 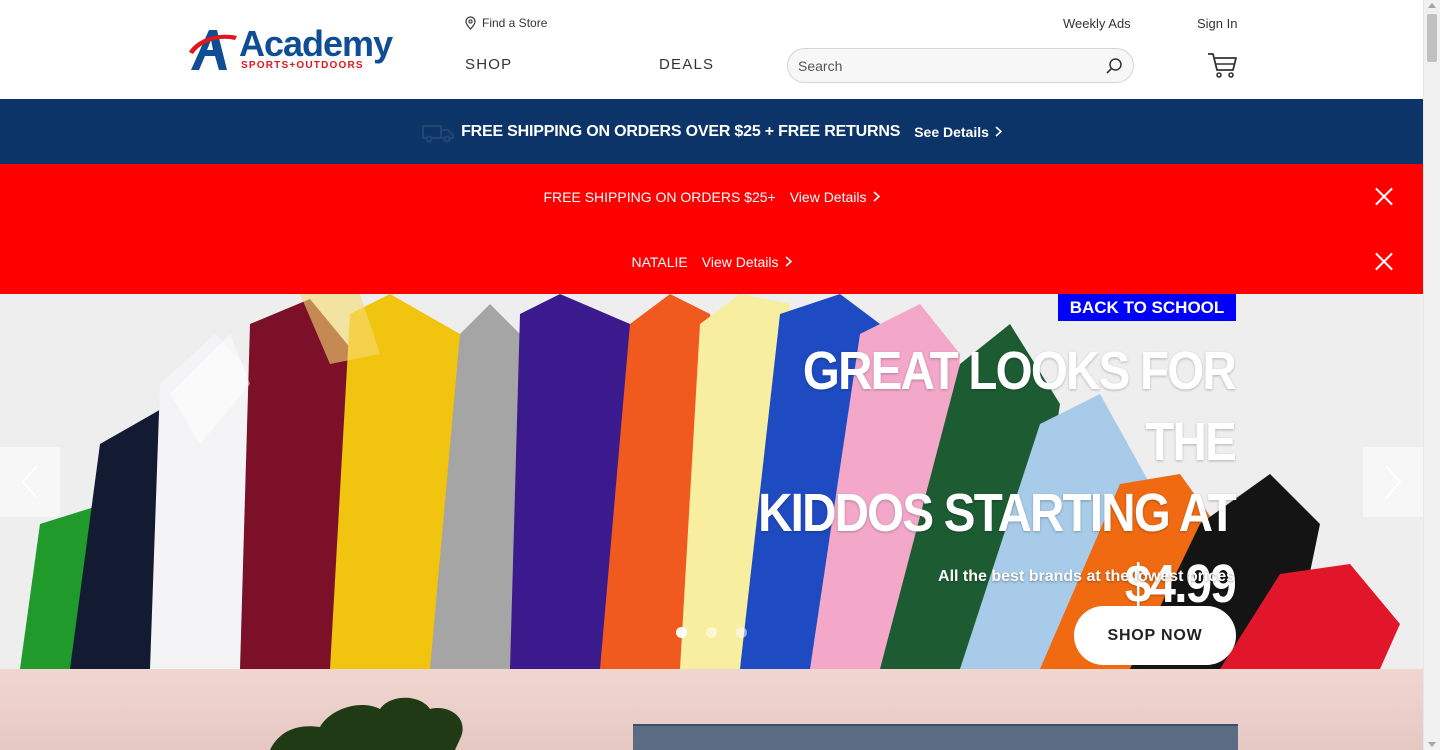 What do you see at coordinates (438, 133) in the screenshot?
I see `truck-icon` at bounding box center [438, 133].